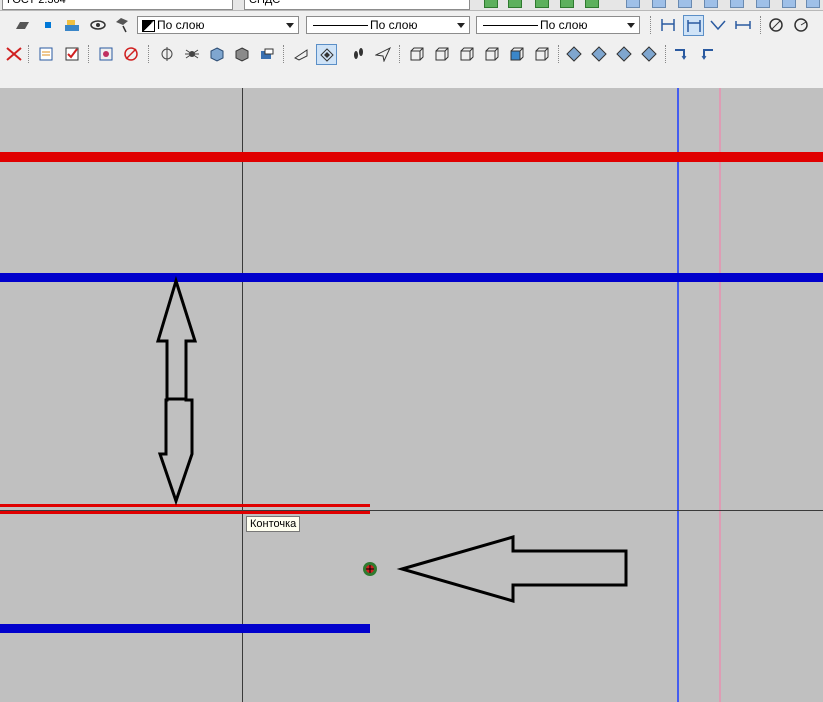 The image size is (823, 702). Describe the element at coordinates (668, 25) in the screenshot. I see `dim-linear-icon` at that location.